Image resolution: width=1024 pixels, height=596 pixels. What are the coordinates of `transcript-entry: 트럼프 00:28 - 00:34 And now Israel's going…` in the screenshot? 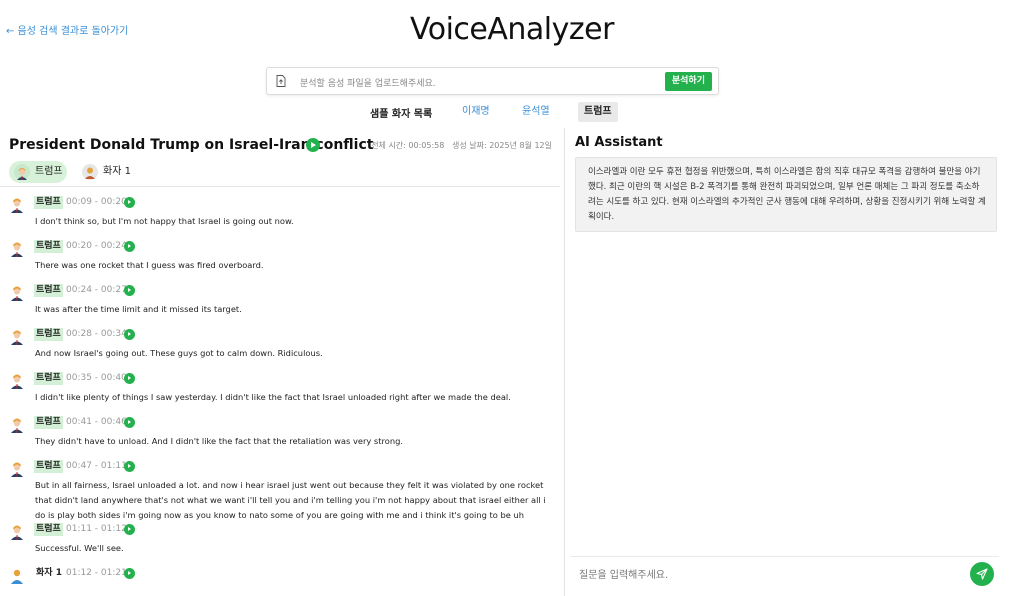 It's located at (280, 346).